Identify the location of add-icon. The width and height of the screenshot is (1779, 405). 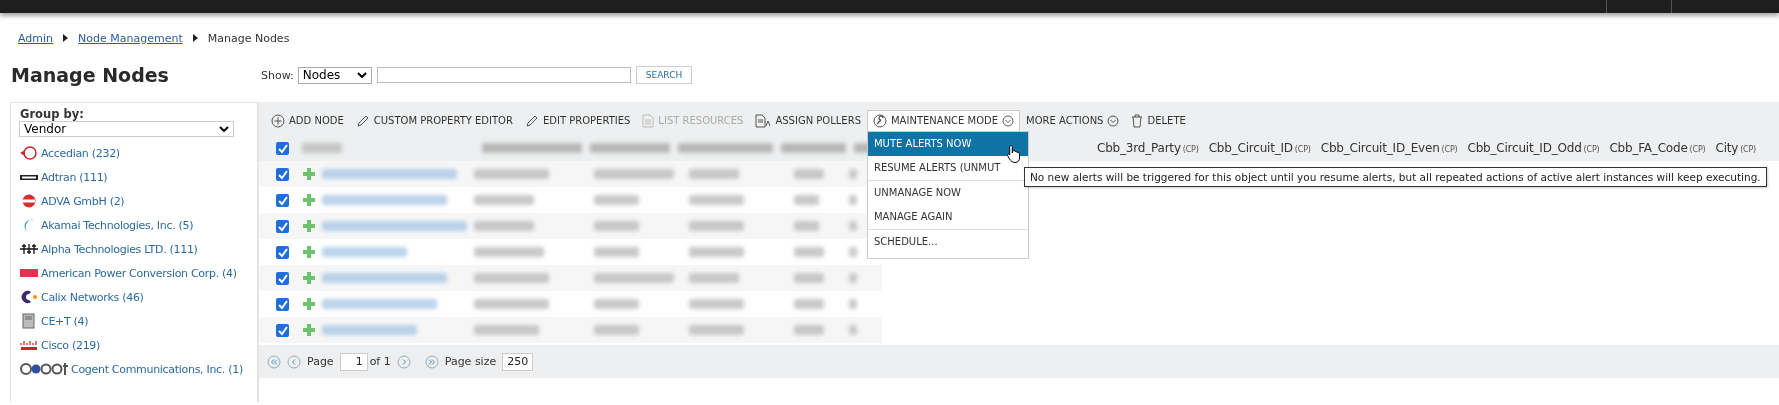
(278, 120).